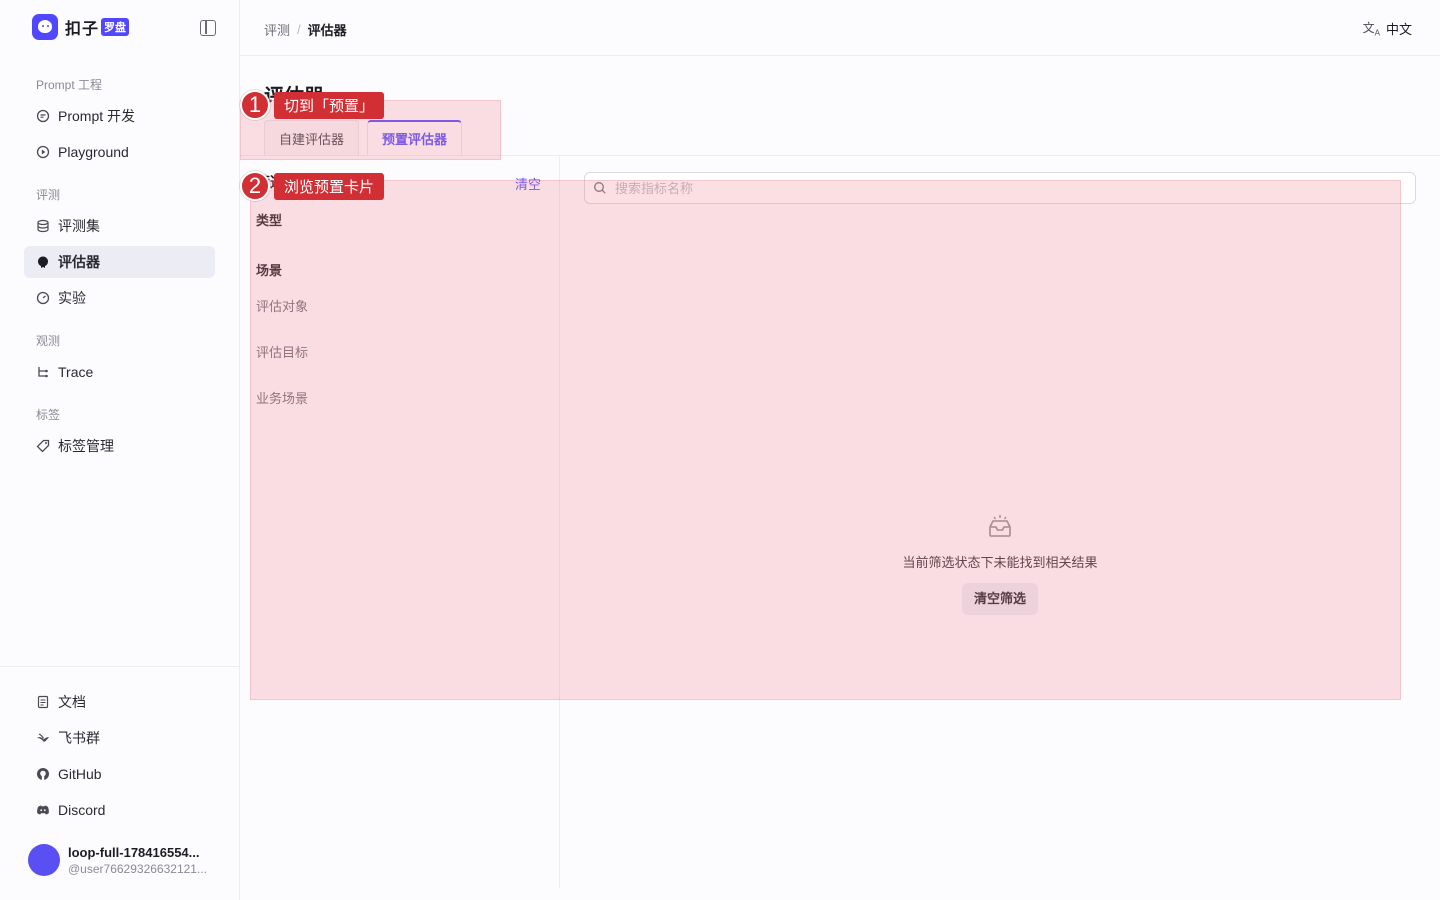  I want to click on top-bar: 评测 / 评估器 文A 中文, so click(840, 28).